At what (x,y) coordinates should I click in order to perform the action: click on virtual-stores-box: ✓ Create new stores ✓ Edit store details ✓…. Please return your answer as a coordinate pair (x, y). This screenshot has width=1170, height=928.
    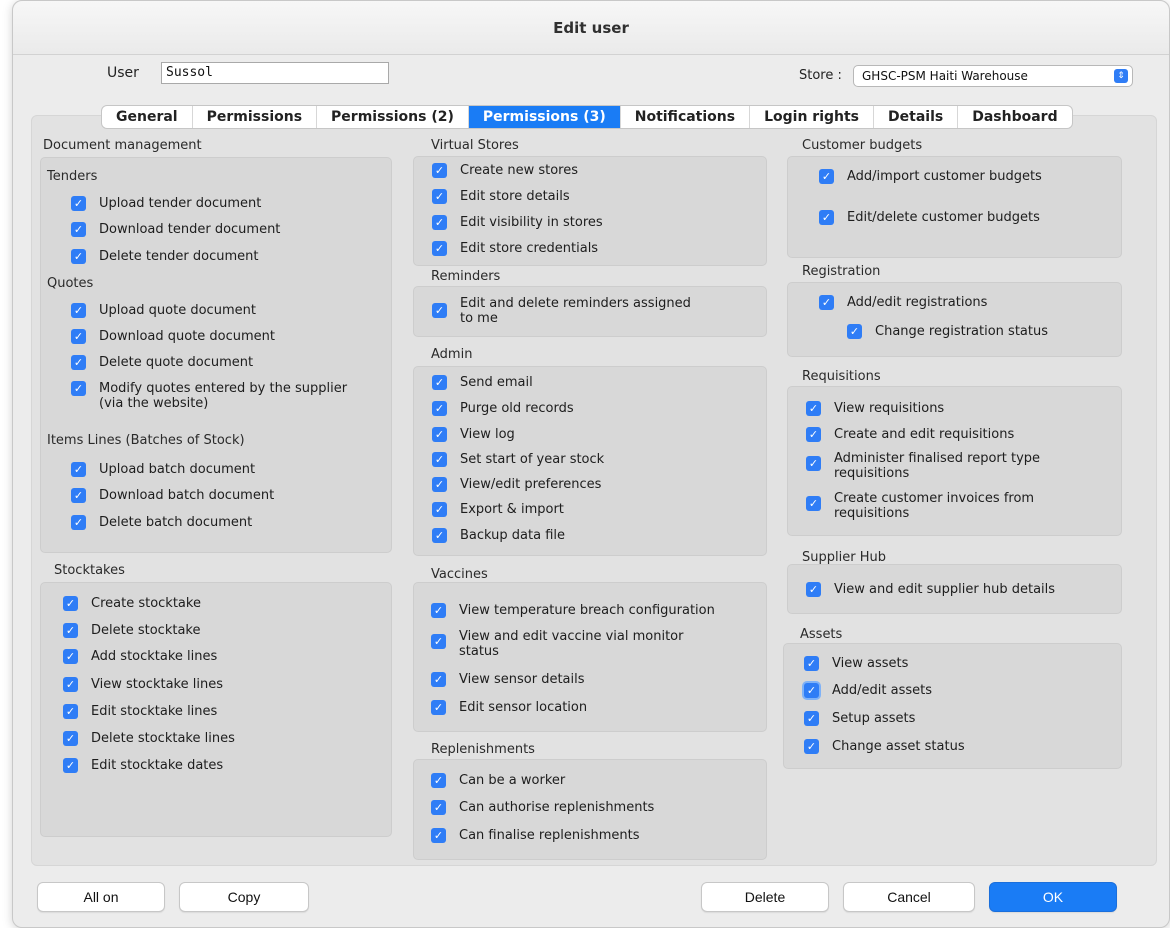
    Looking at the image, I should click on (590, 211).